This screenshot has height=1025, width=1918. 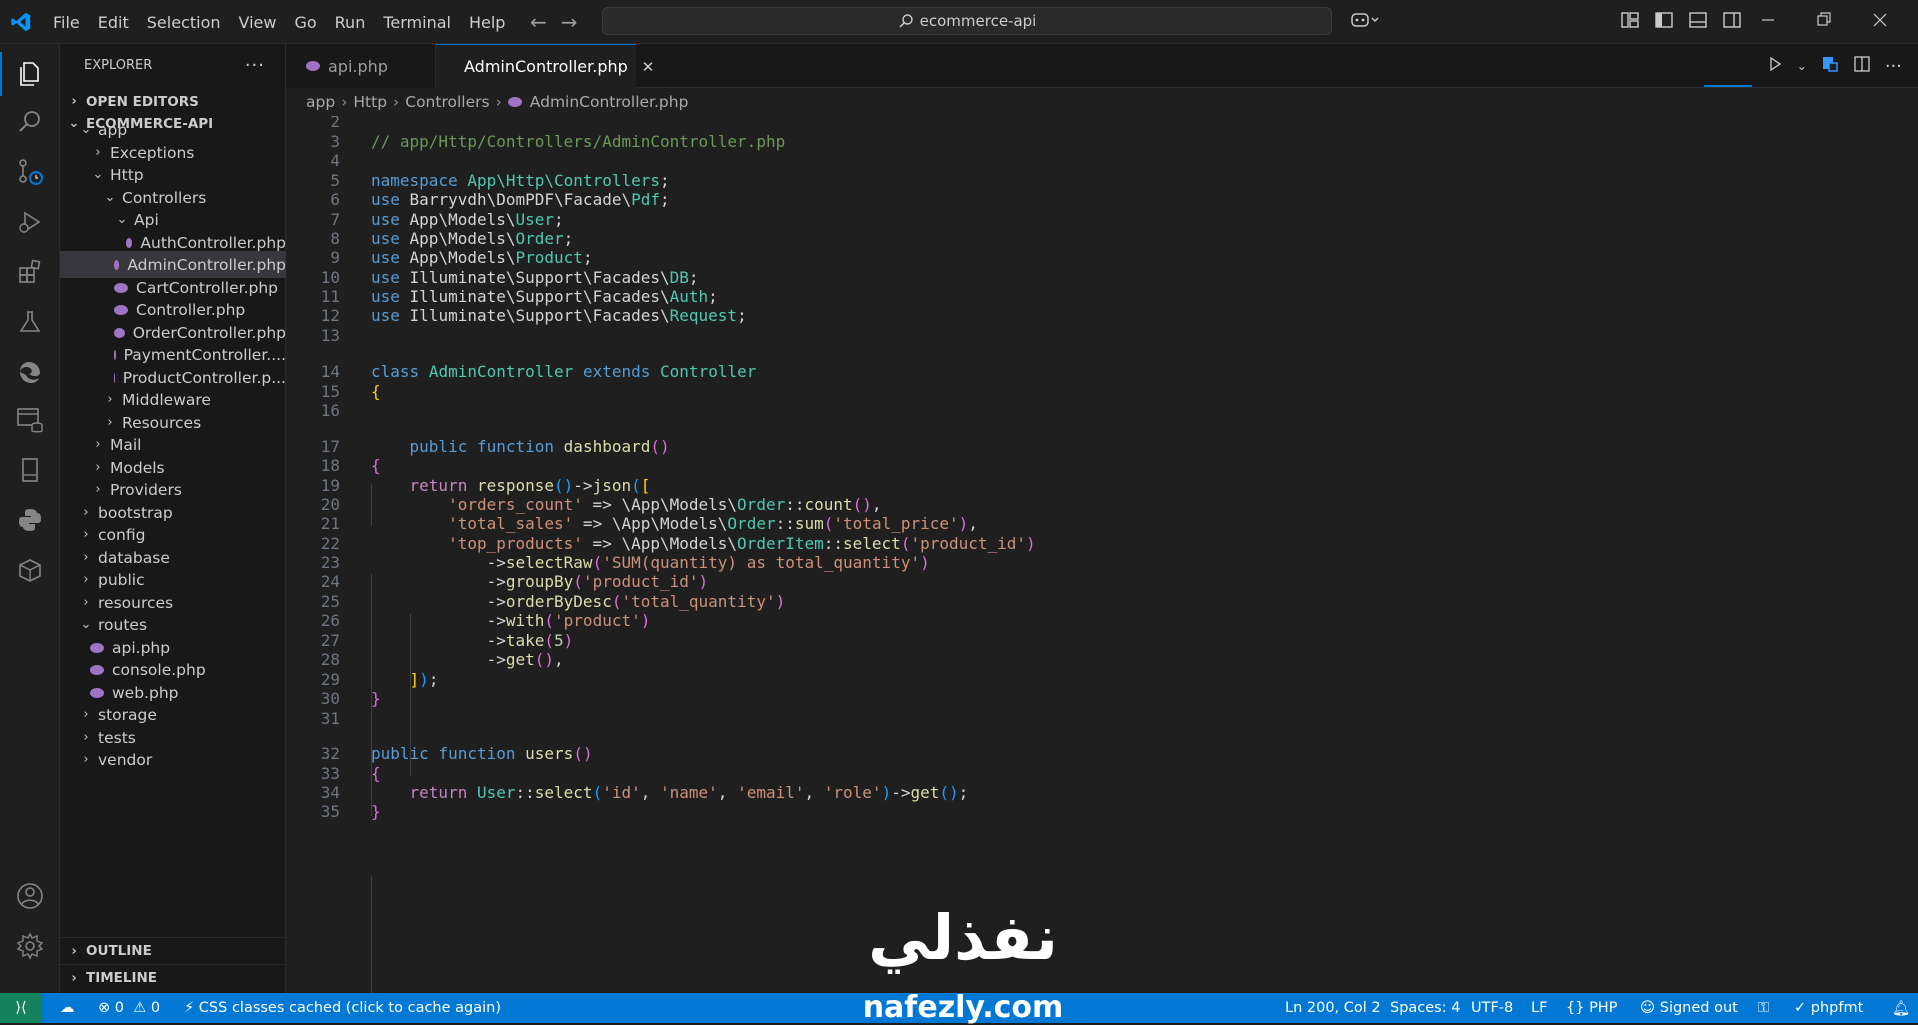 I want to click on tree-item-label: AuthController.php, so click(x=213, y=242).